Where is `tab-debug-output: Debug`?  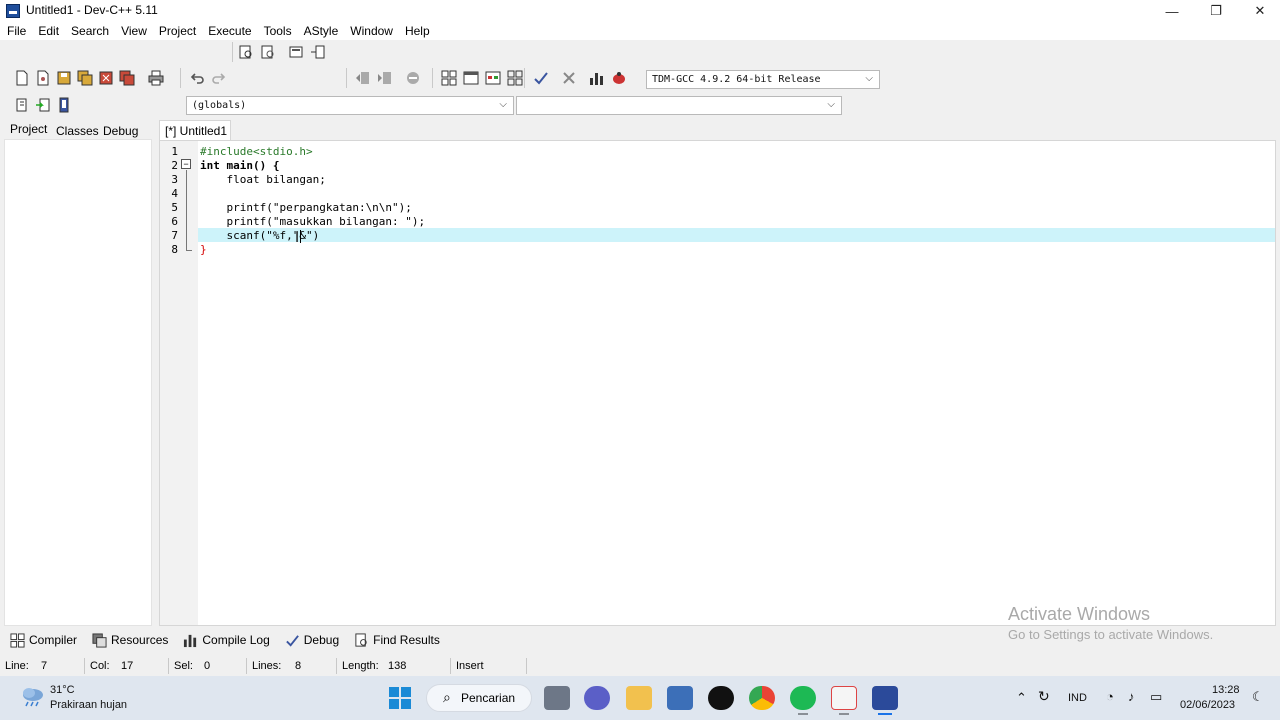
tab-debug-output: Debug is located at coordinates (309, 640).